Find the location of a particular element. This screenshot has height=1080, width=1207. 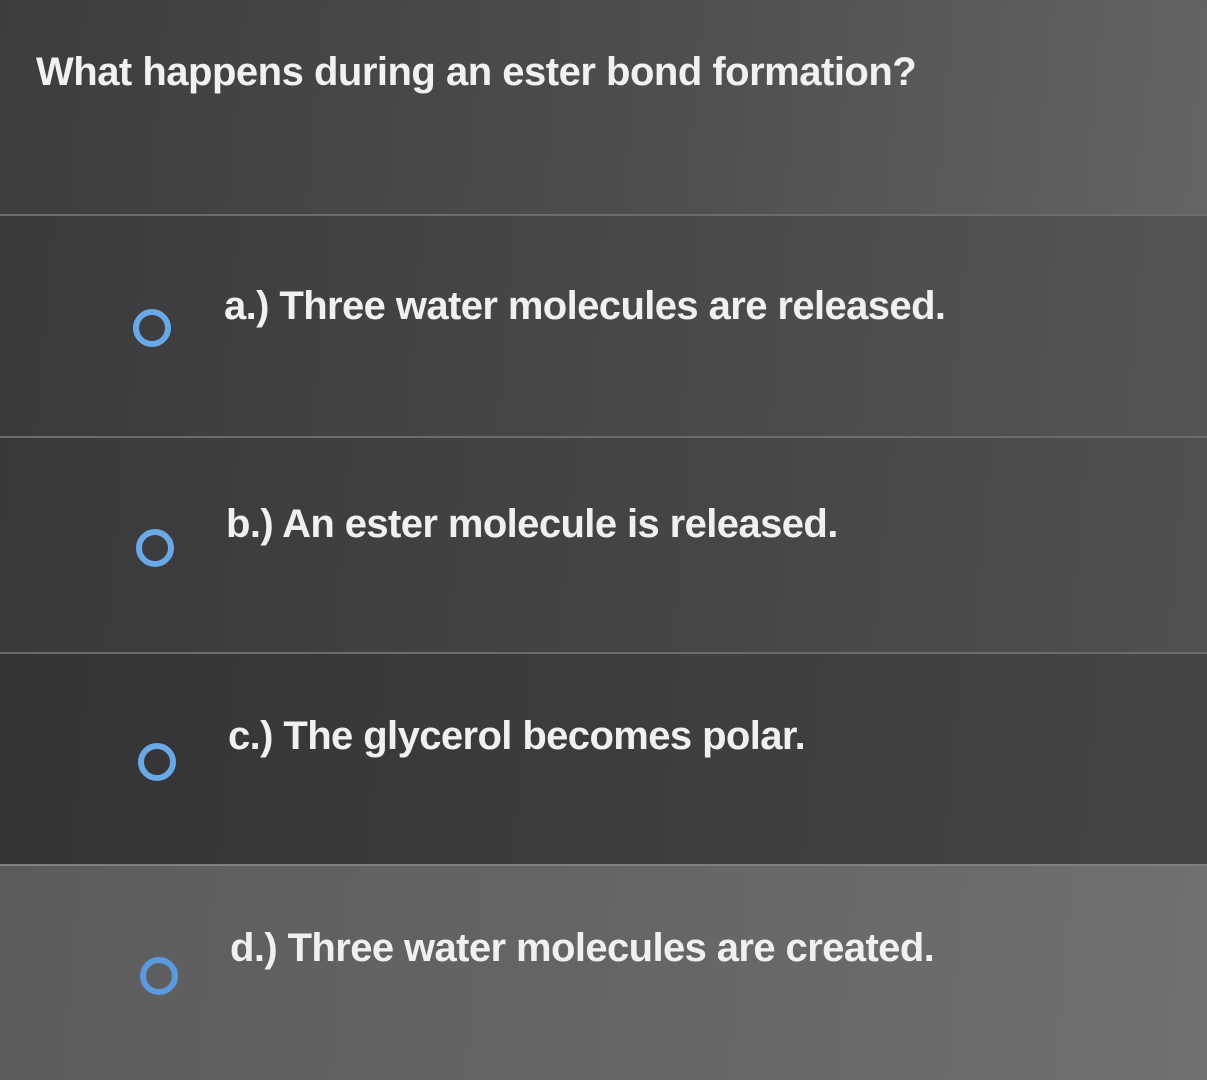

answer-option-c-label: c.) The glycerol becomes polar. is located at coordinates (517, 736).